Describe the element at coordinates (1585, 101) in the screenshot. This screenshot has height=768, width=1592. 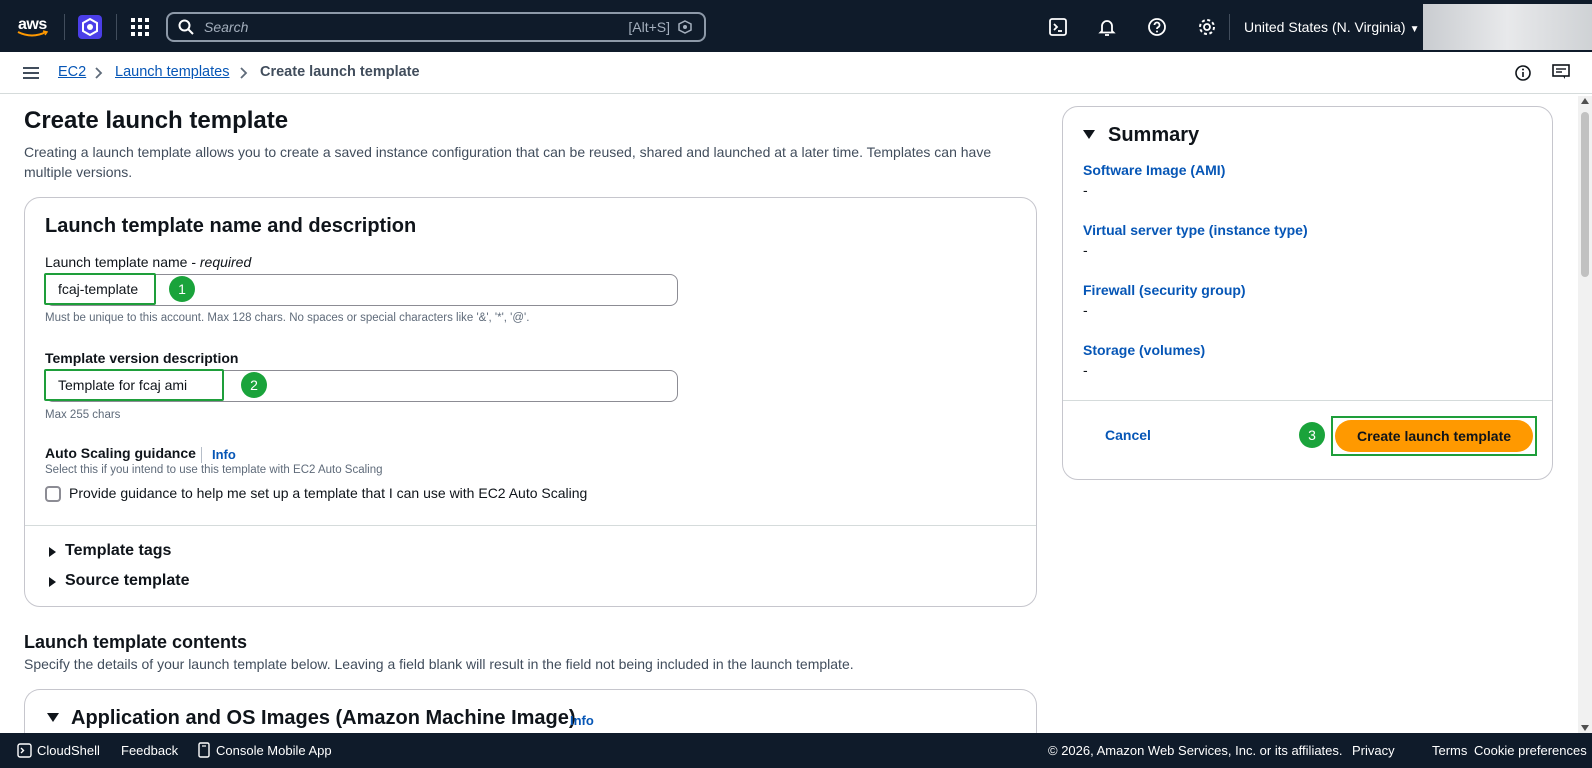
I see `scroll-up-arrow-icon` at that location.